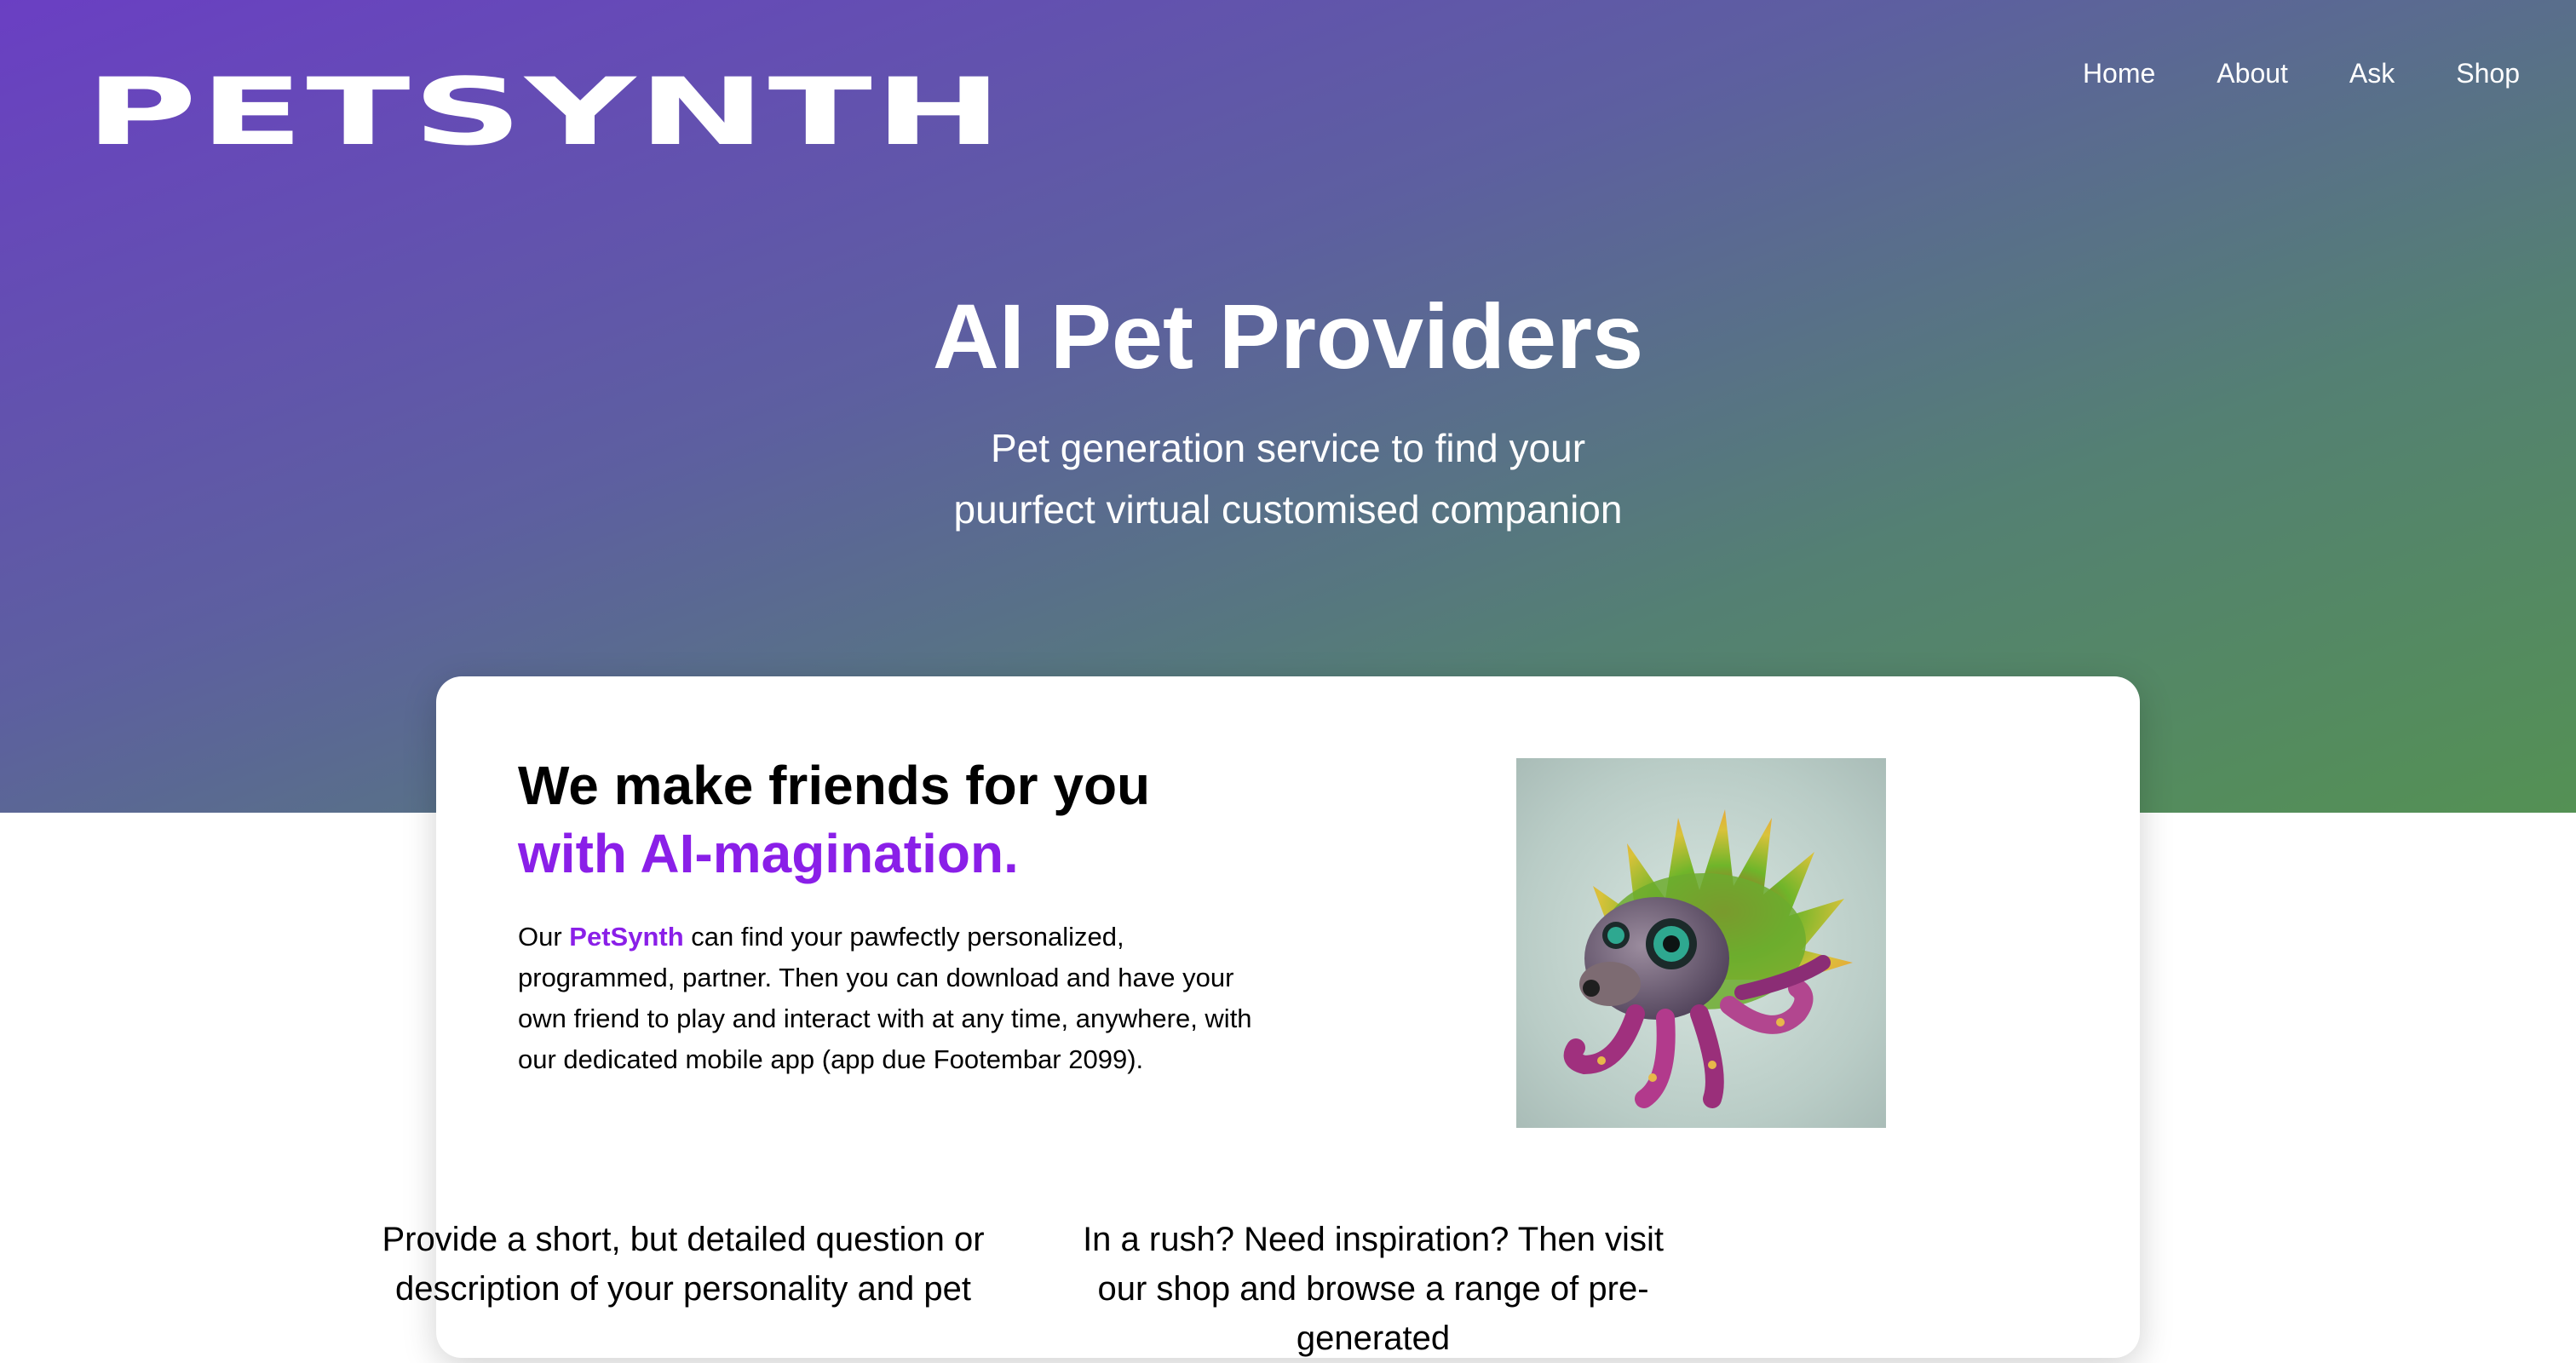 This screenshot has width=2576, height=1363. I want to click on main-nav: Home About Ask Shop, so click(2270, 74).